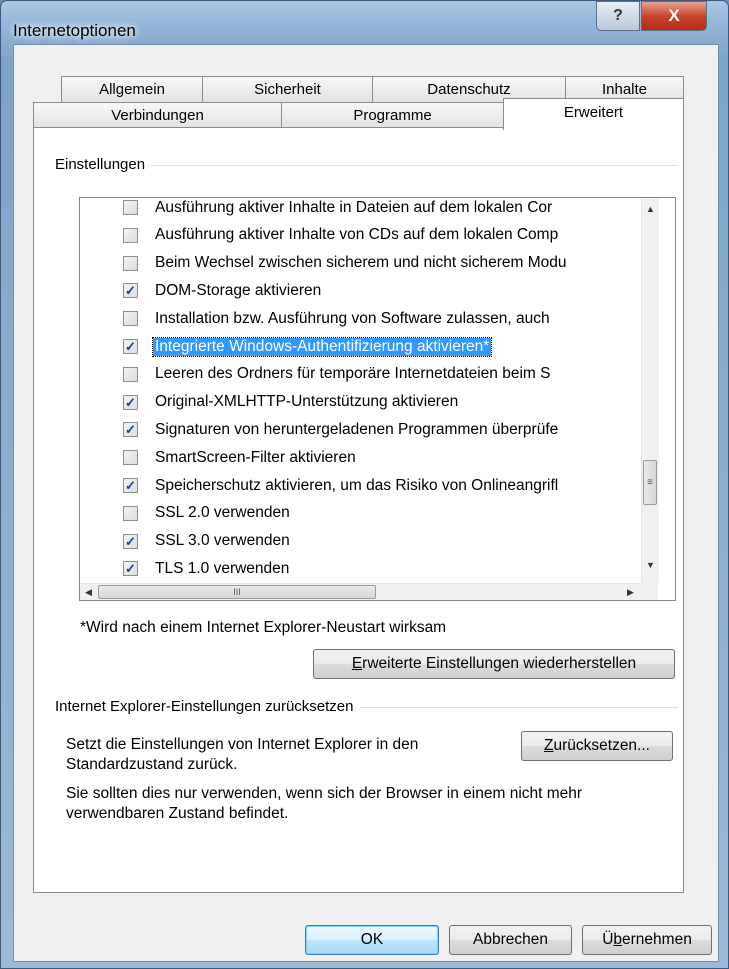  I want to click on button-label: Abbrechen, so click(510, 939).